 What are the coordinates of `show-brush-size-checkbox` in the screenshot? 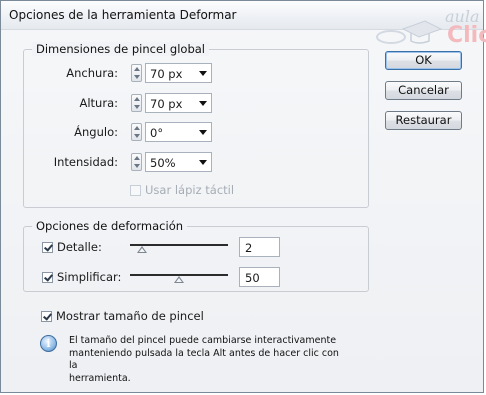 It's located at (46, 316).